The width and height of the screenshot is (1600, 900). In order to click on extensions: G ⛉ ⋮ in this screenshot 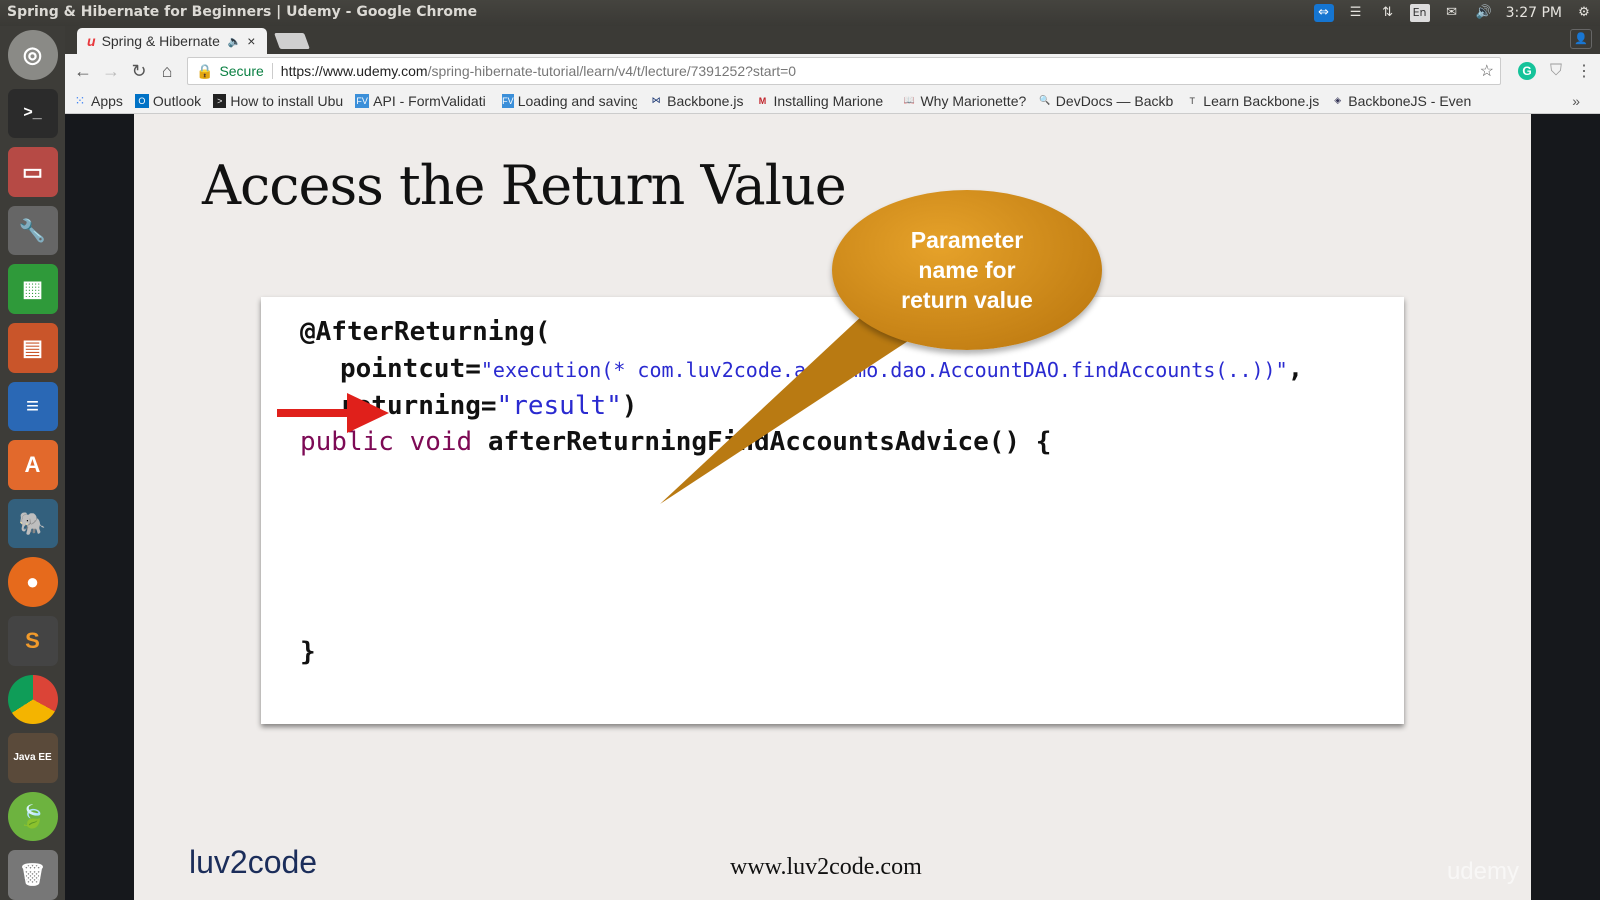, I will do `click(1554, 71)`.